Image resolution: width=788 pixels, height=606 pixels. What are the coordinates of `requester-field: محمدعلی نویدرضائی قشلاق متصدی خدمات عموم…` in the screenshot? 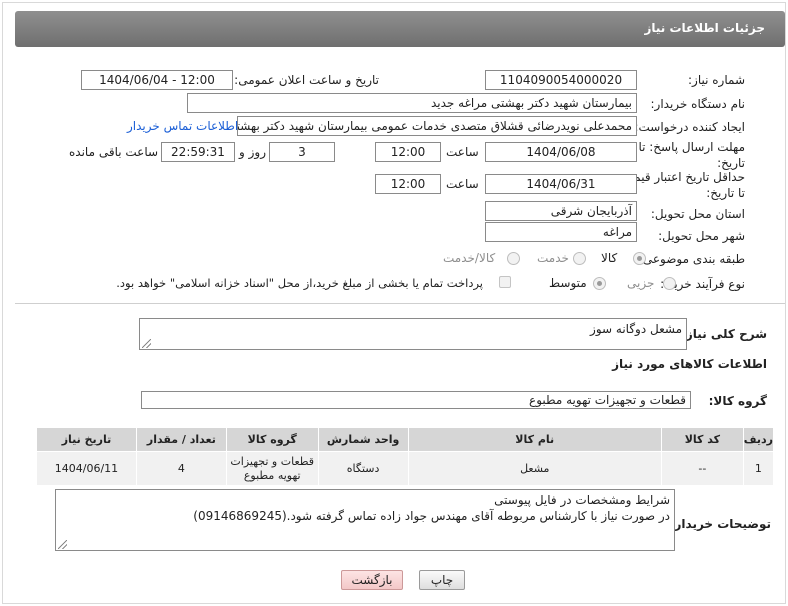 It's located at (437, 126).